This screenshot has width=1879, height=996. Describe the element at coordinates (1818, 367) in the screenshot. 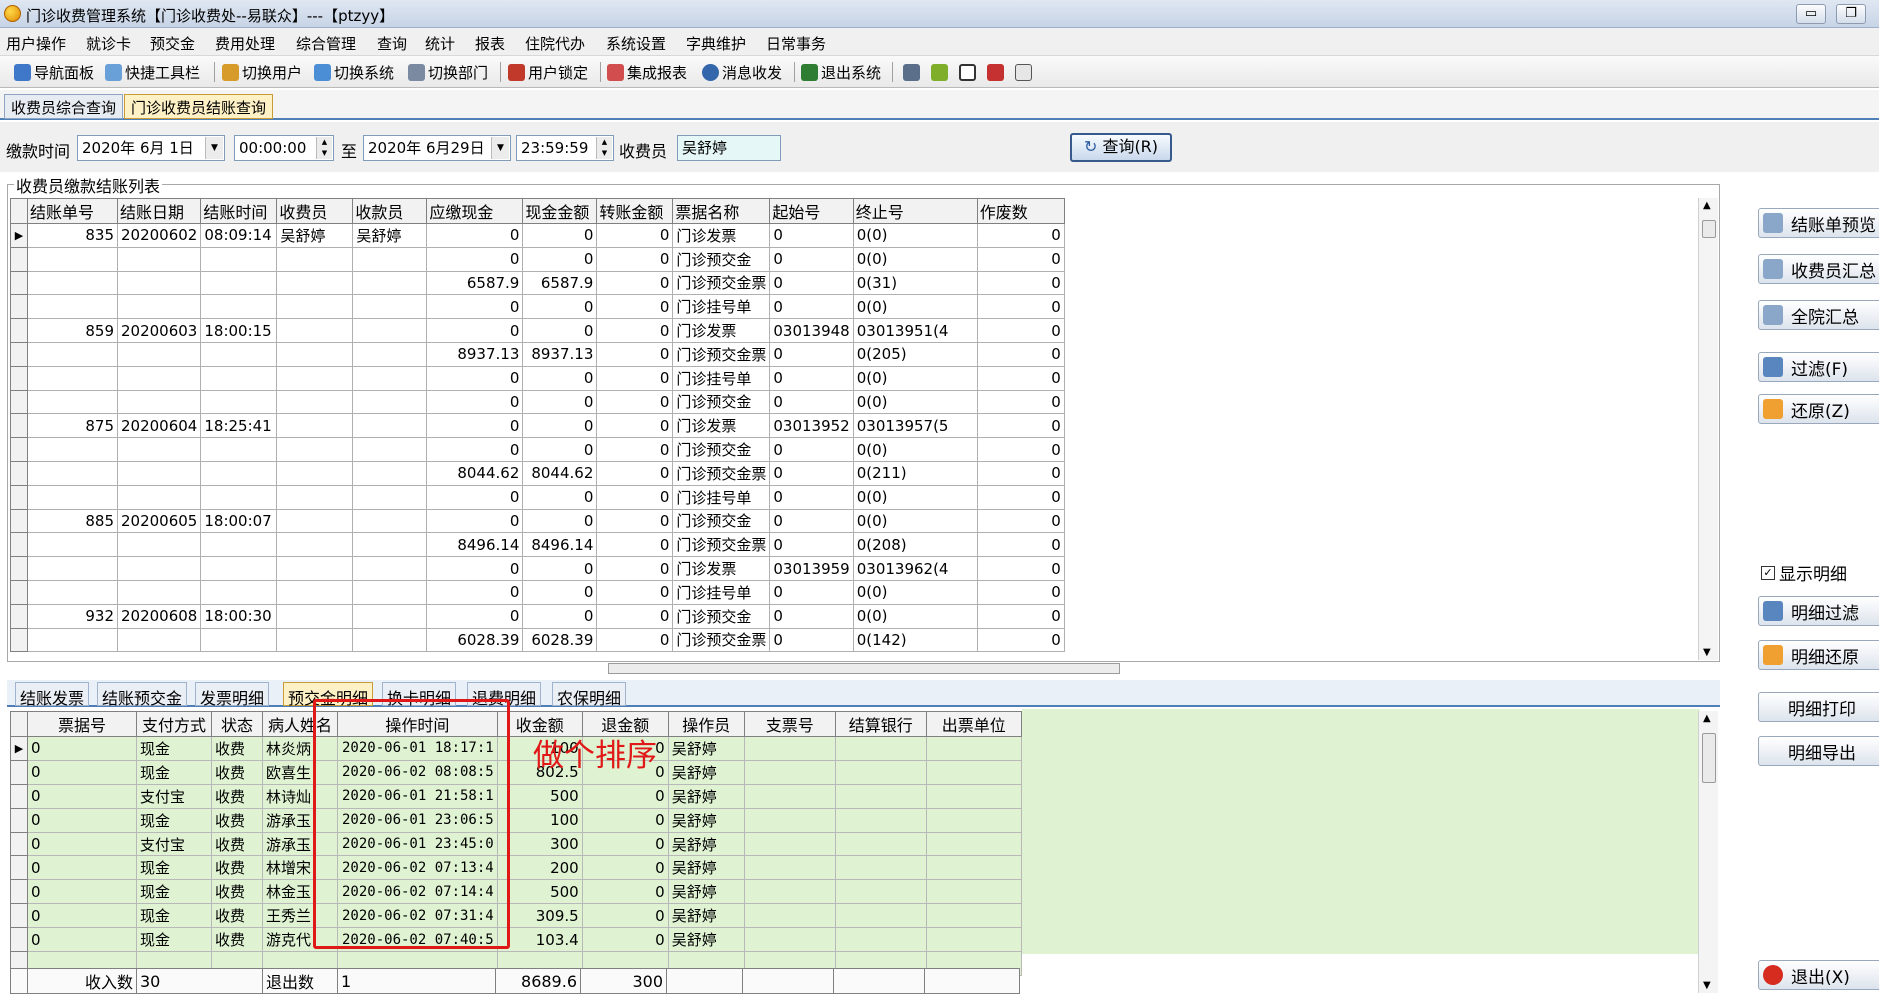

I see `filter-button: 过滤(F)` at that location.